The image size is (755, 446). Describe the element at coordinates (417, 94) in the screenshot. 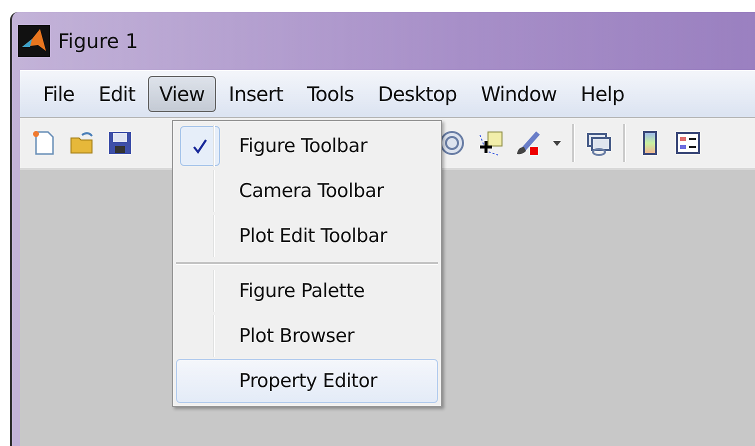

I see `menu-item: Desktop` at that location.